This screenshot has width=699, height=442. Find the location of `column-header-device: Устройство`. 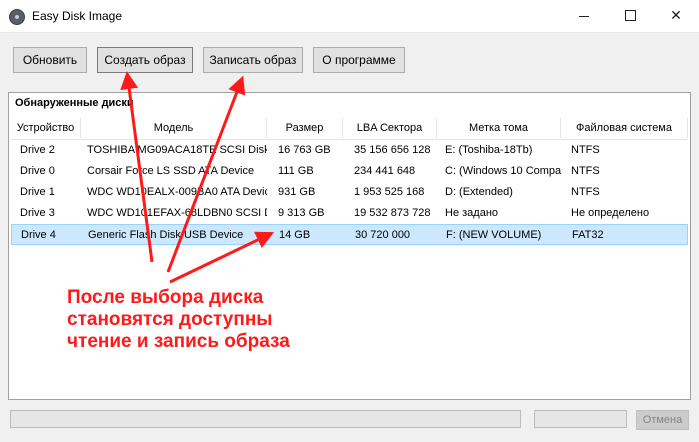

column-header-device: Устройство is located at coordinates (46, 128).